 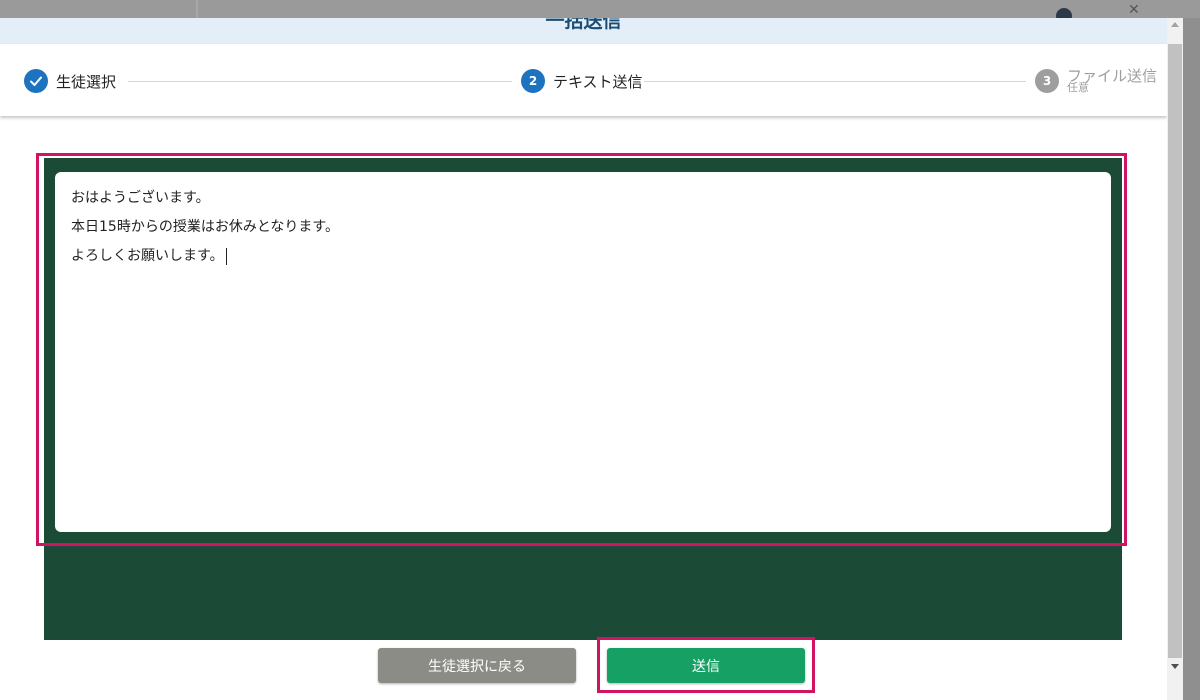 What do you see at coordinates (1175, 666) in the screenshot?
I see `scroll-down-arrow-icon` at bounding box center [1175, 666].